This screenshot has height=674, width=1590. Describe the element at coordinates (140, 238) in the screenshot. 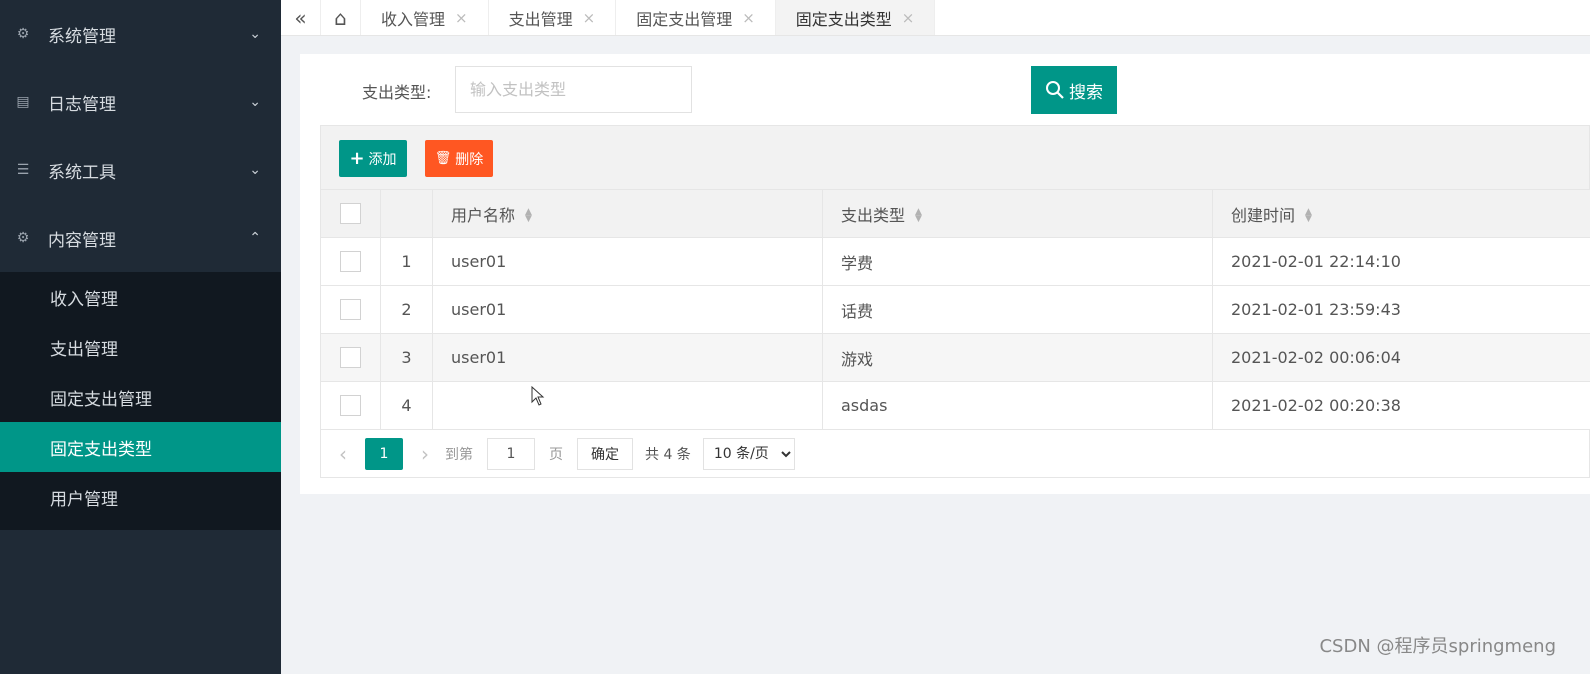

I see `menu-group-content: ⚙ 内容管理 ⌃` at that location.